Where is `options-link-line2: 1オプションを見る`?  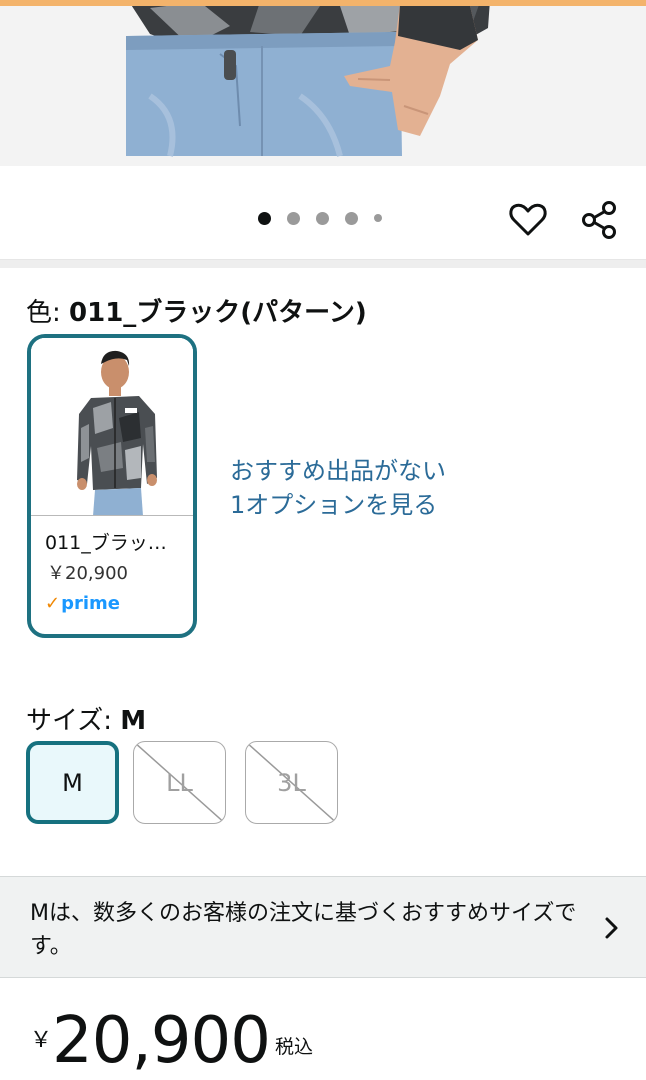 options-link-line2: 1オプションを見る is located at coordinates (334, 505).